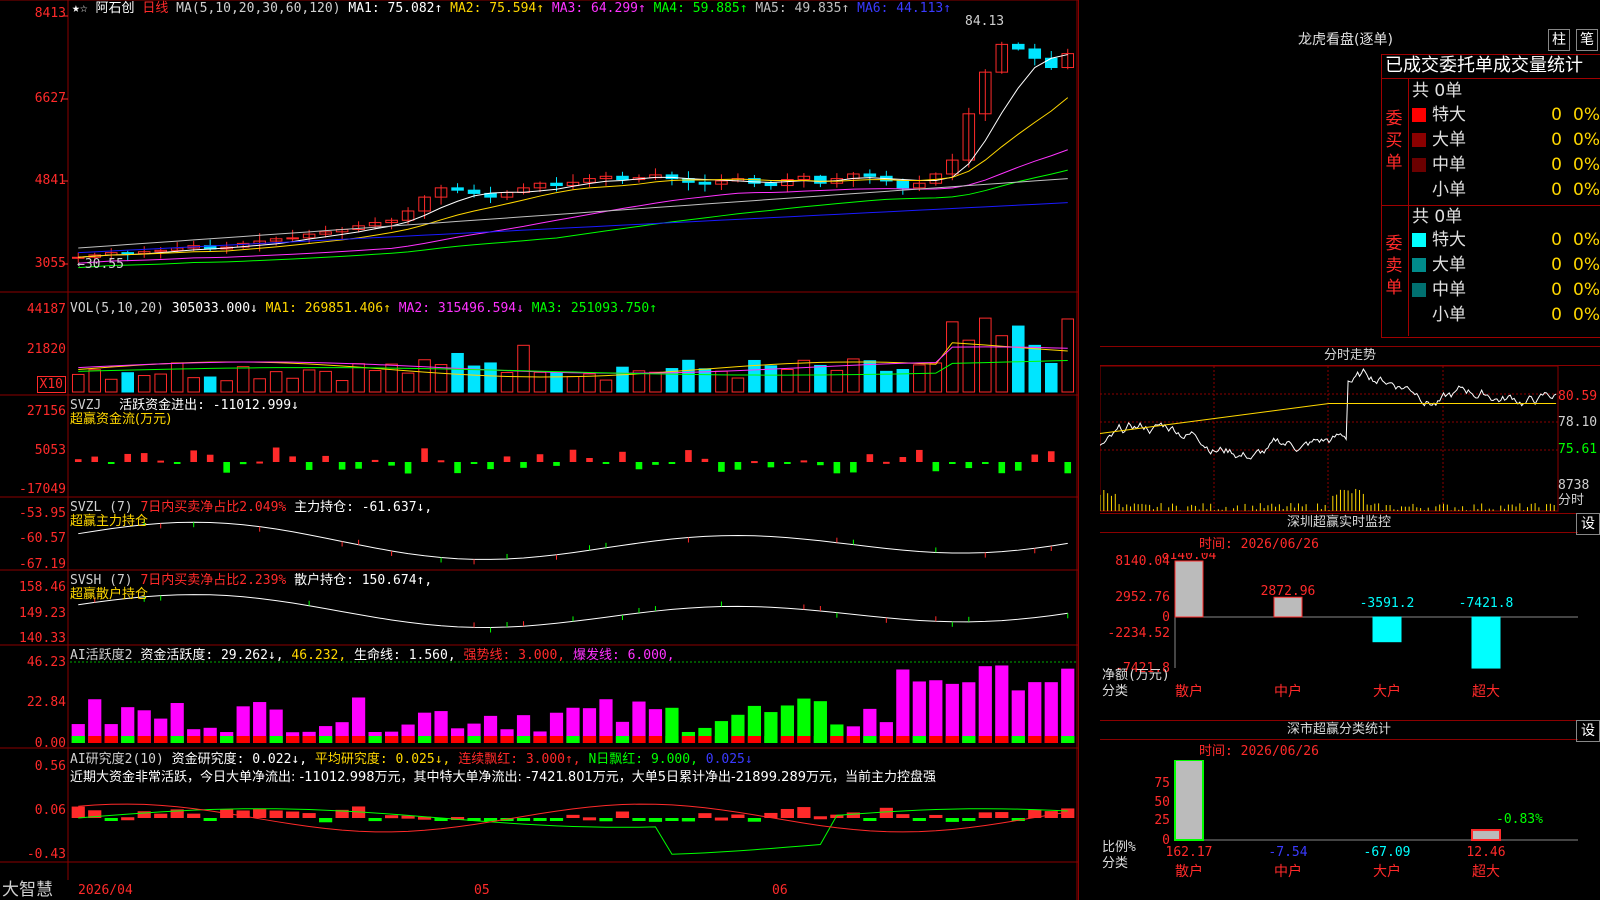 The height and width of the screenshot is (900, 1600). What do you see at coordinates (904, 8) in the screenshot?
I see `ma6-value: MA6: 44.113↑` at bounding box center [904, 8].